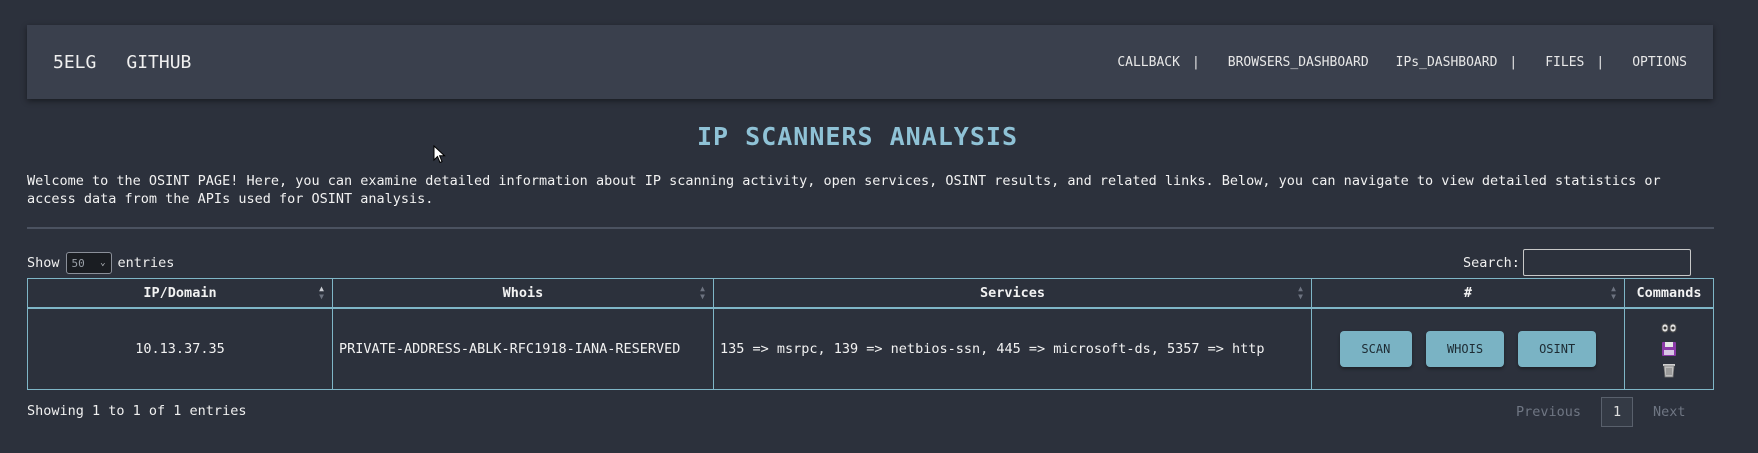  I want to click on mouse-cursor-icon, so click(439, 154).